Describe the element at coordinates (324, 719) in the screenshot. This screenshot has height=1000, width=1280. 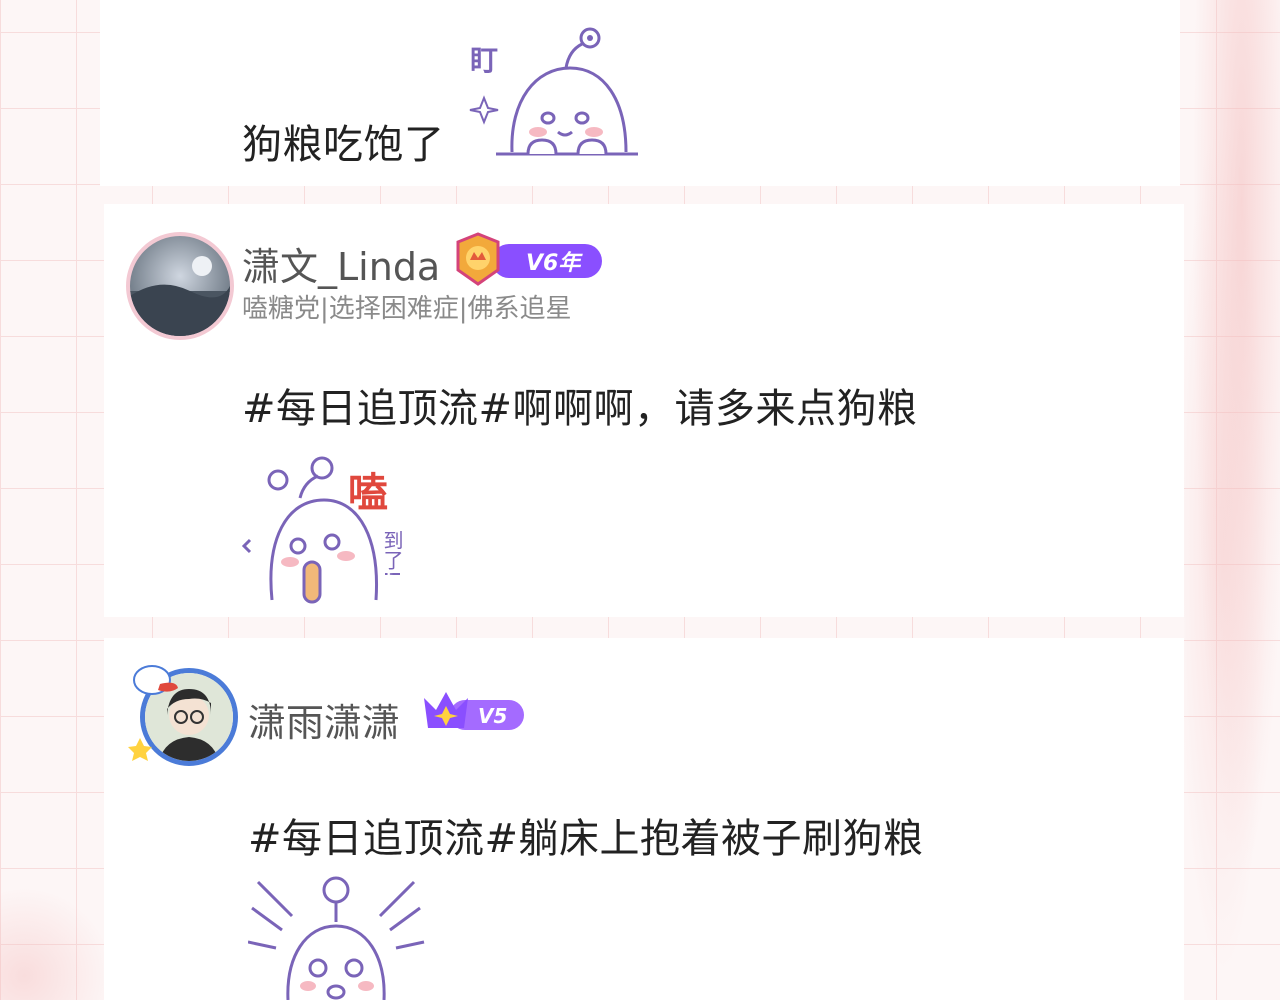
I see `username: 潇雨潇潇` at that location.